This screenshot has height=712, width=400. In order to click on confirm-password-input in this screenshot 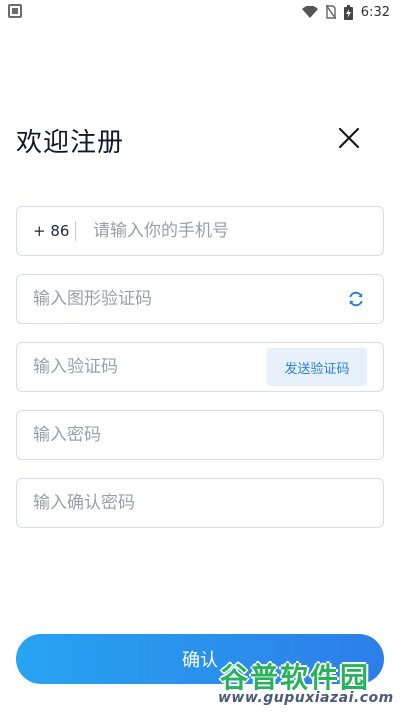, I will do `click(143, 503)`.